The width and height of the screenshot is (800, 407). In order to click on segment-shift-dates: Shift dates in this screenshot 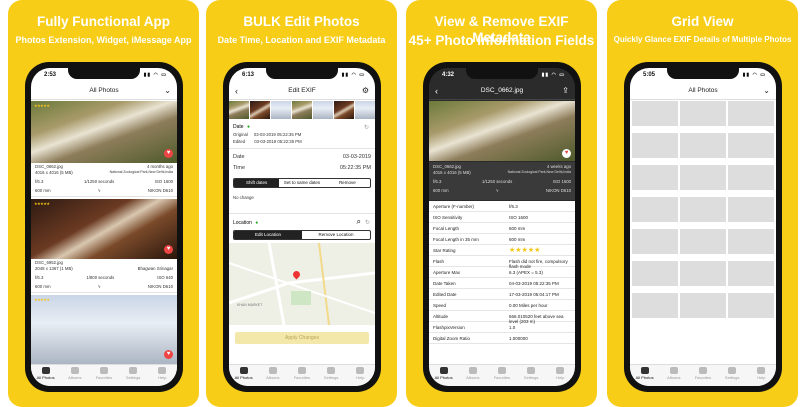, I will do `click(257, 183)`.